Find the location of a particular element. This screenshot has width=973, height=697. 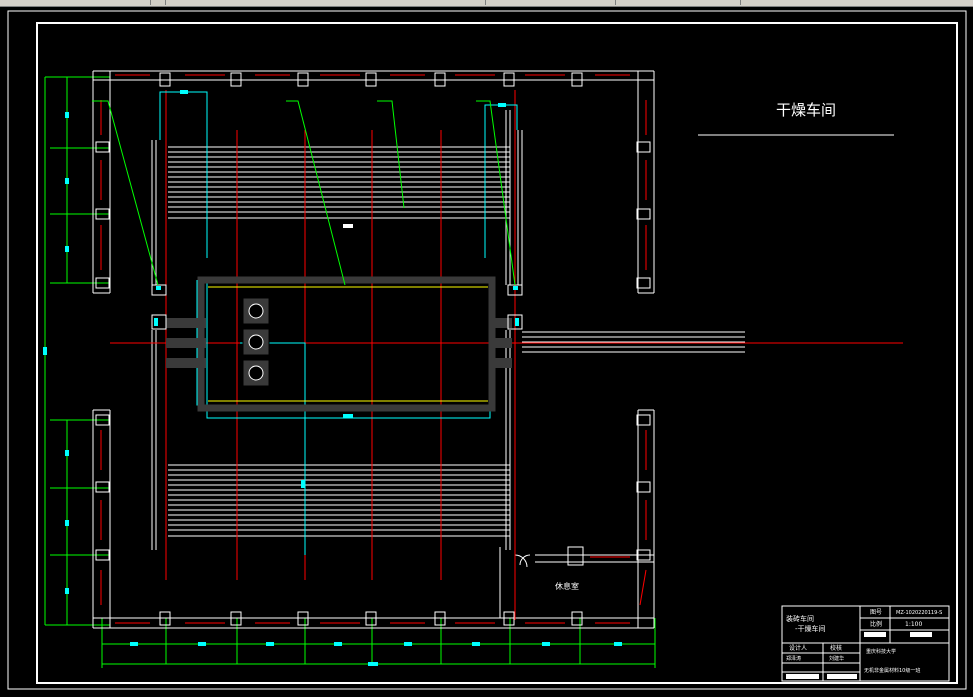

drying-rack-lines-bottom is located at coordinates (339, 500).